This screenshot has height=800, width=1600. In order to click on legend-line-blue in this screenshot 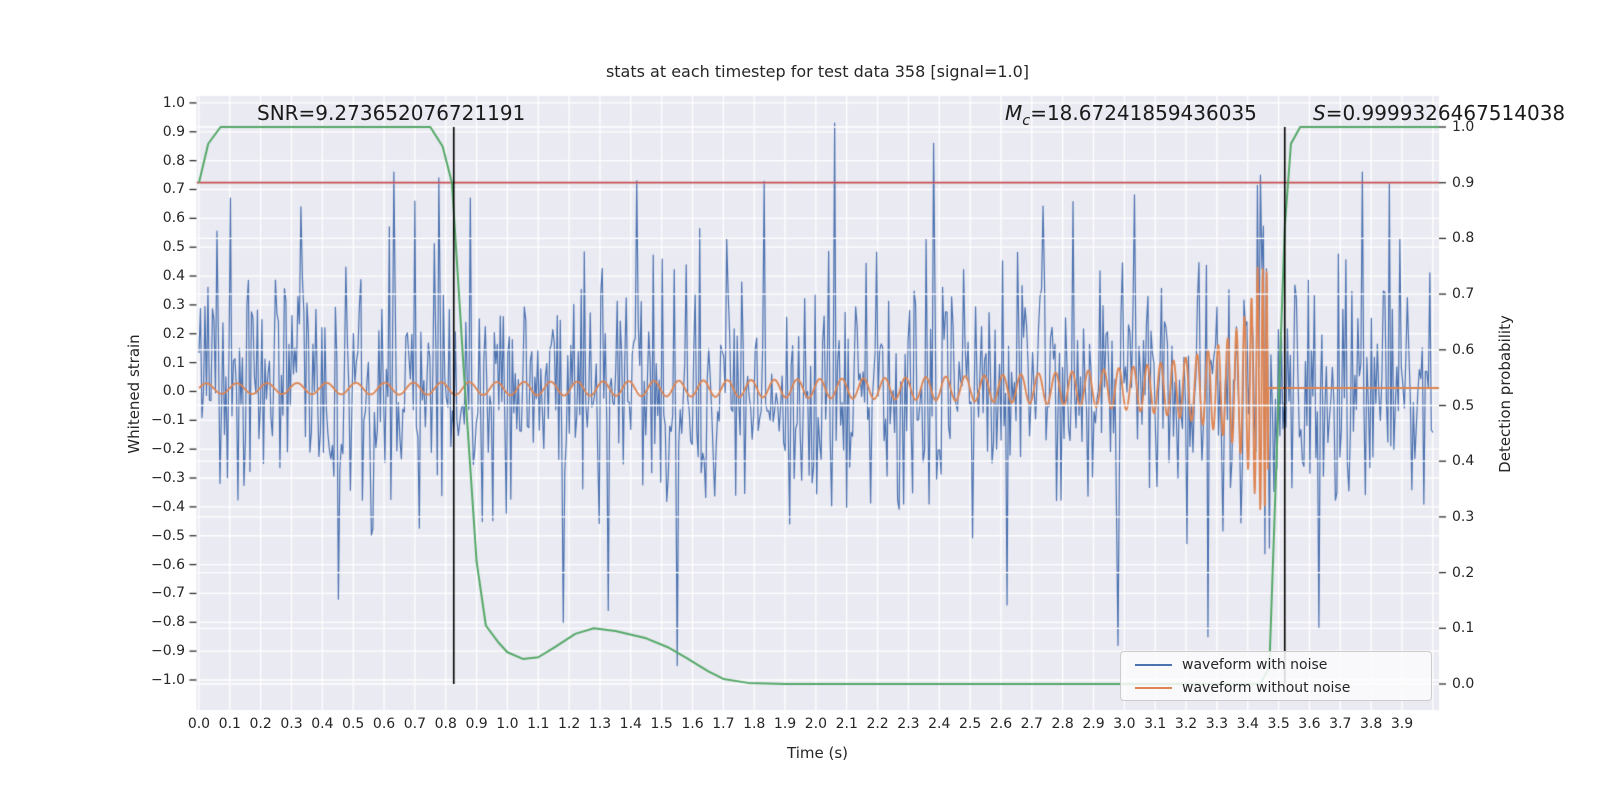, I will do `click(1153, 664)`.